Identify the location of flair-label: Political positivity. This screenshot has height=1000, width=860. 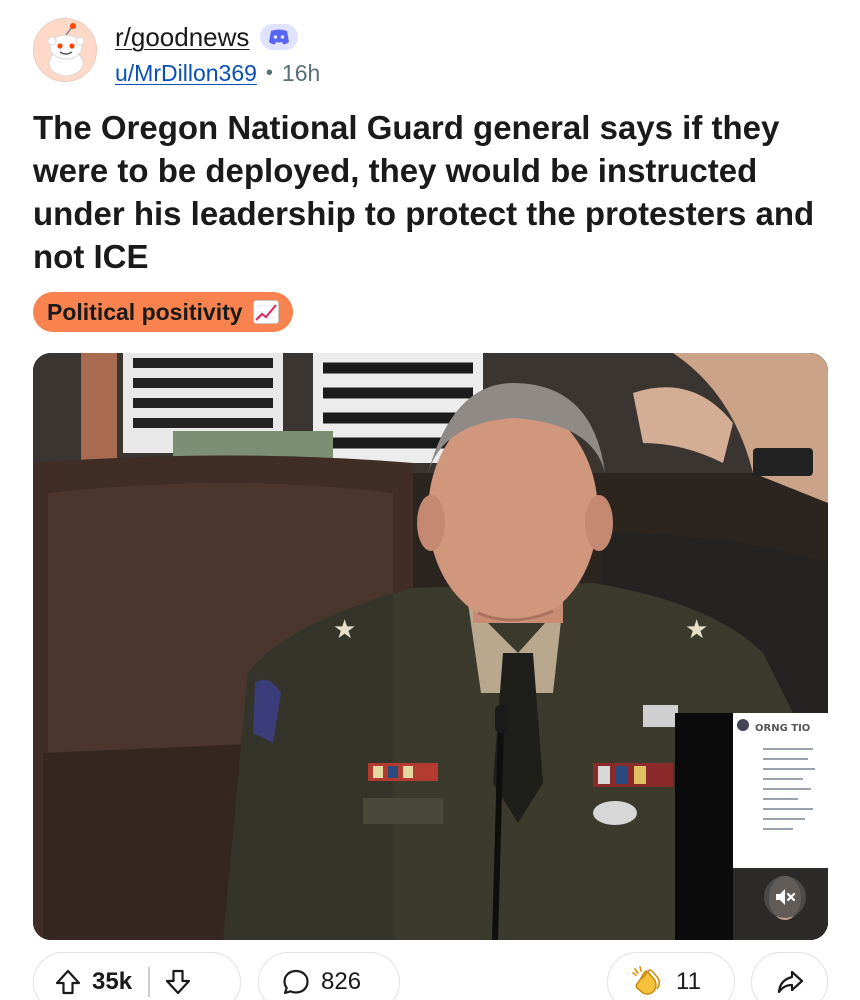
(145, 311).